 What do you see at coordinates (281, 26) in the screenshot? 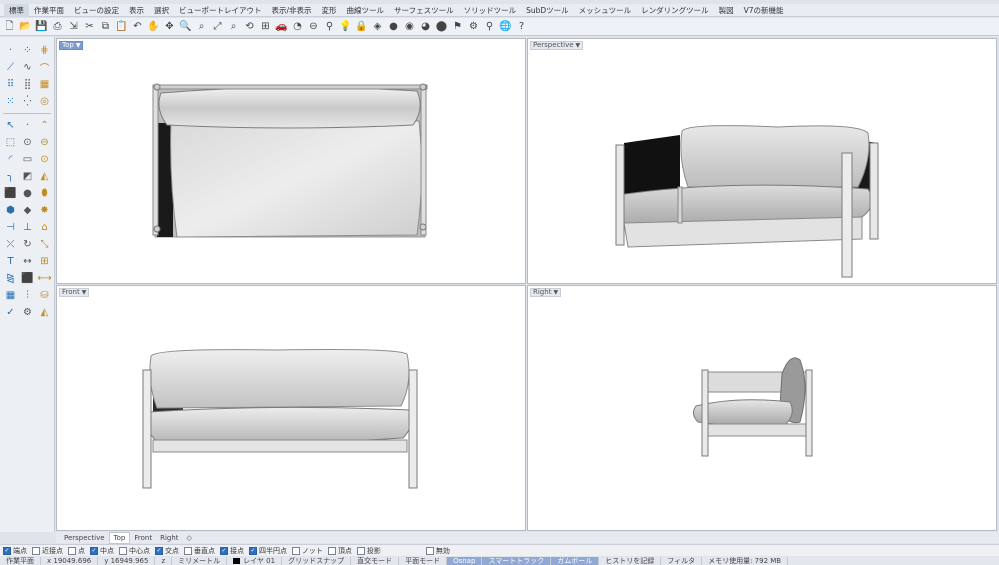
I see `car-icon: 🚗` at bounding box center [281, 26].